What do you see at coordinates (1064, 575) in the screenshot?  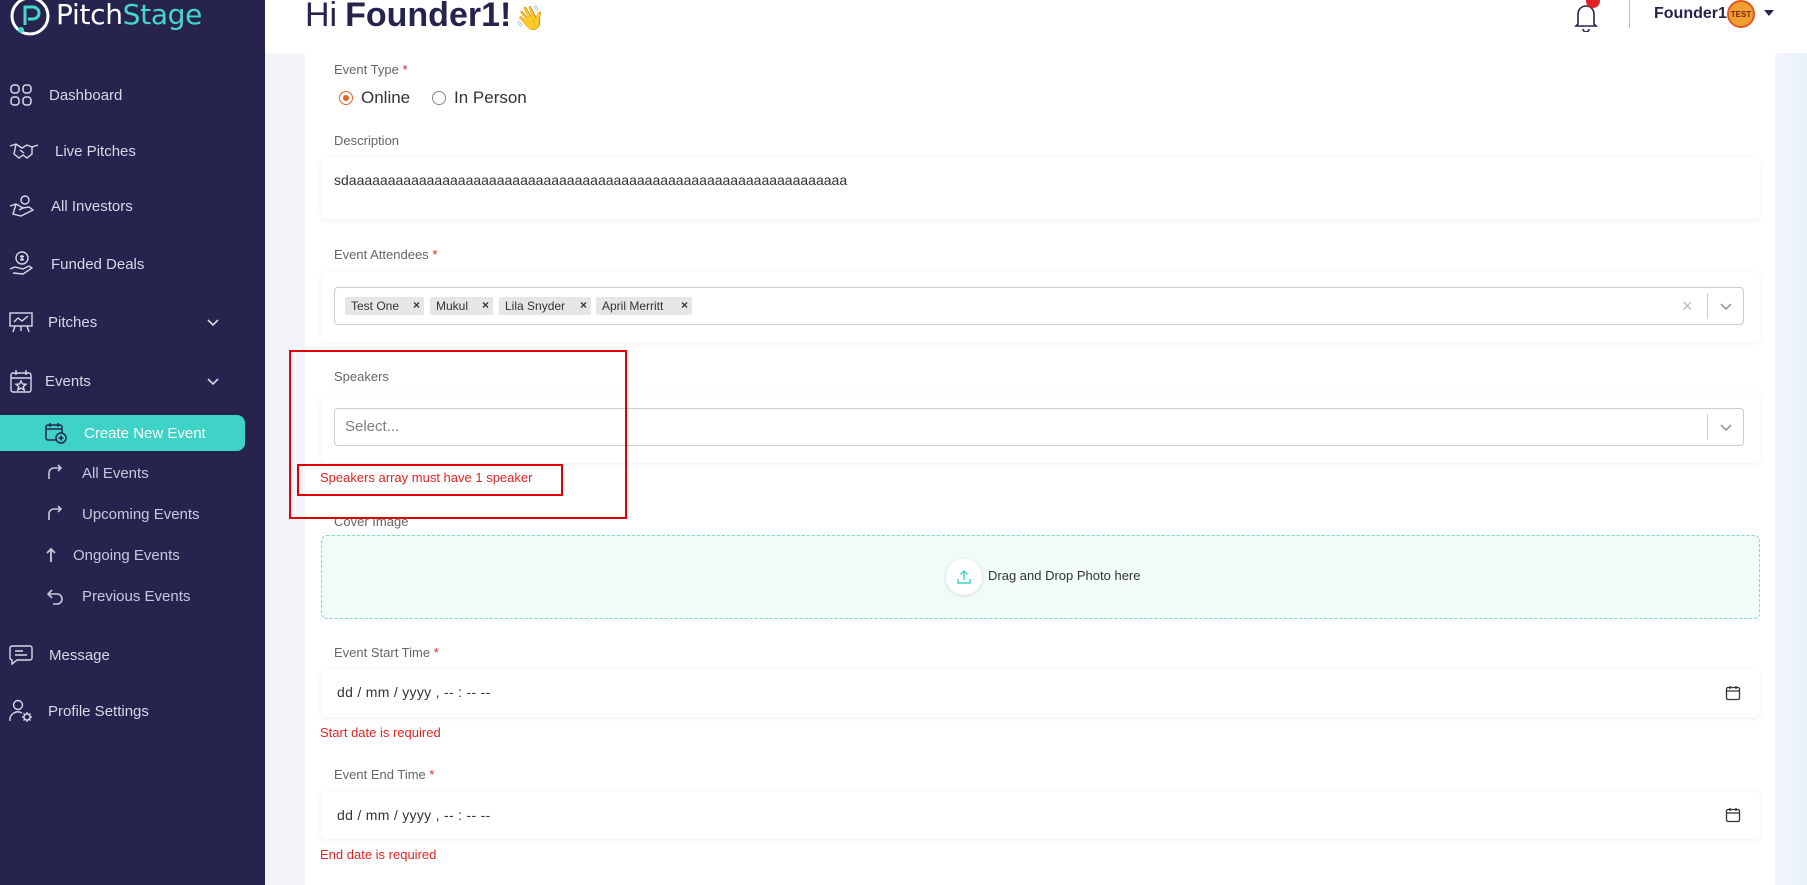 I see `dropzone-text: Drag and Drop Photo here` at bounding box center [1064, 575].